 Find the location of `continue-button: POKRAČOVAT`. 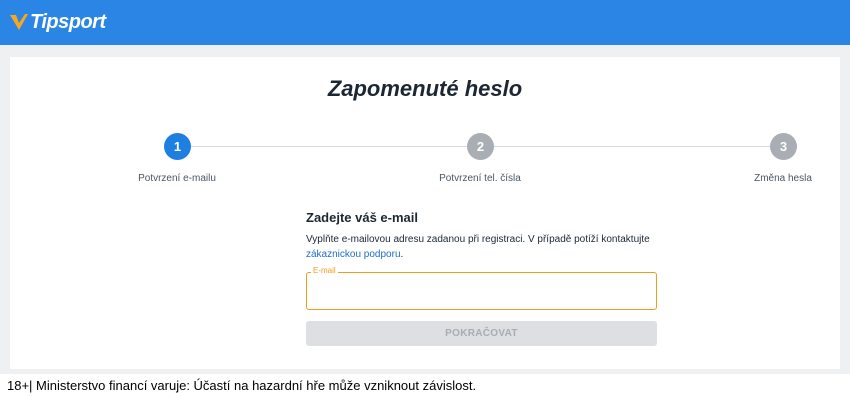

continue-button: POKRAČOVAT is located at coordinates (481, 333).